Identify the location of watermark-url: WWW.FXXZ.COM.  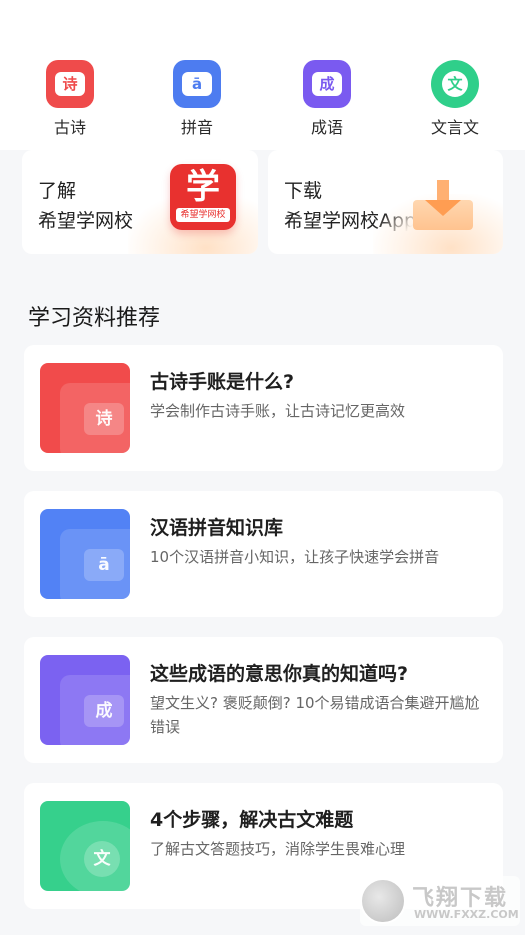
(466, 914).